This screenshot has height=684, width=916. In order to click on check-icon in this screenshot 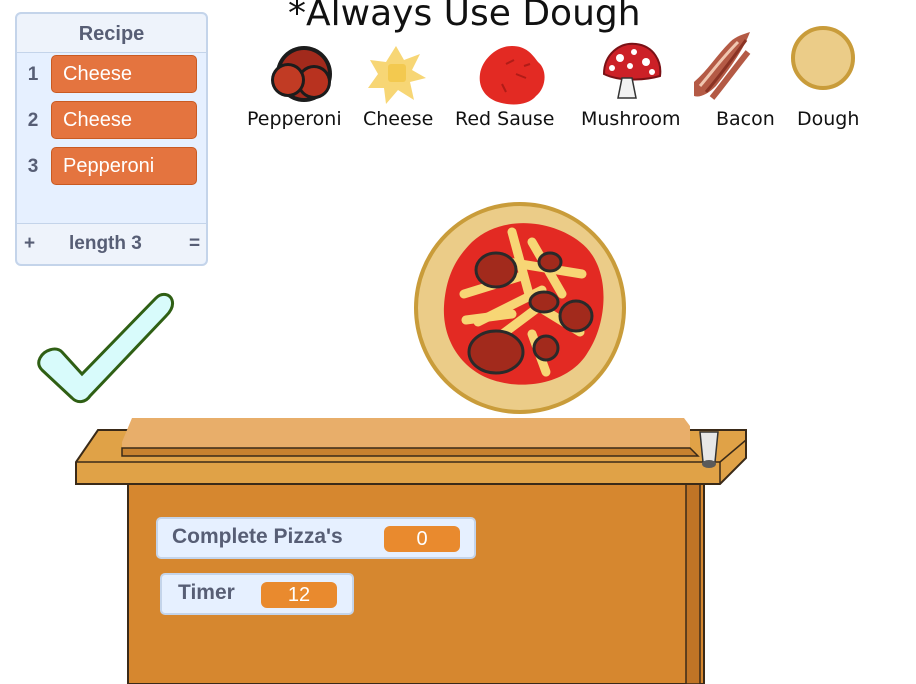, I will do `click(105, 348)`.